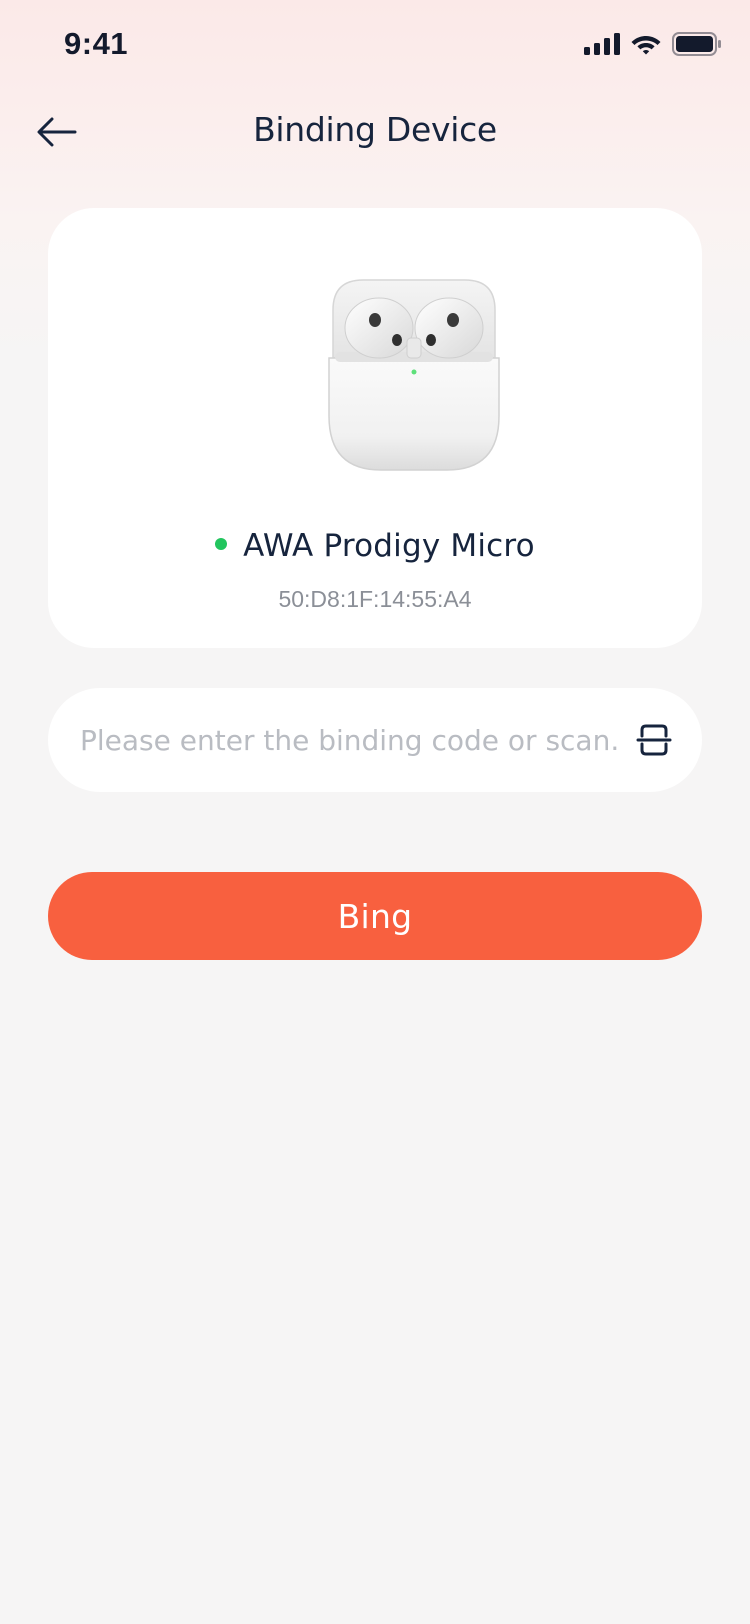 This screenshot has width=750, height=1624. Describe the element at coordinates (646, 45) in the screenshot. I see `wifi-icon` at that location.